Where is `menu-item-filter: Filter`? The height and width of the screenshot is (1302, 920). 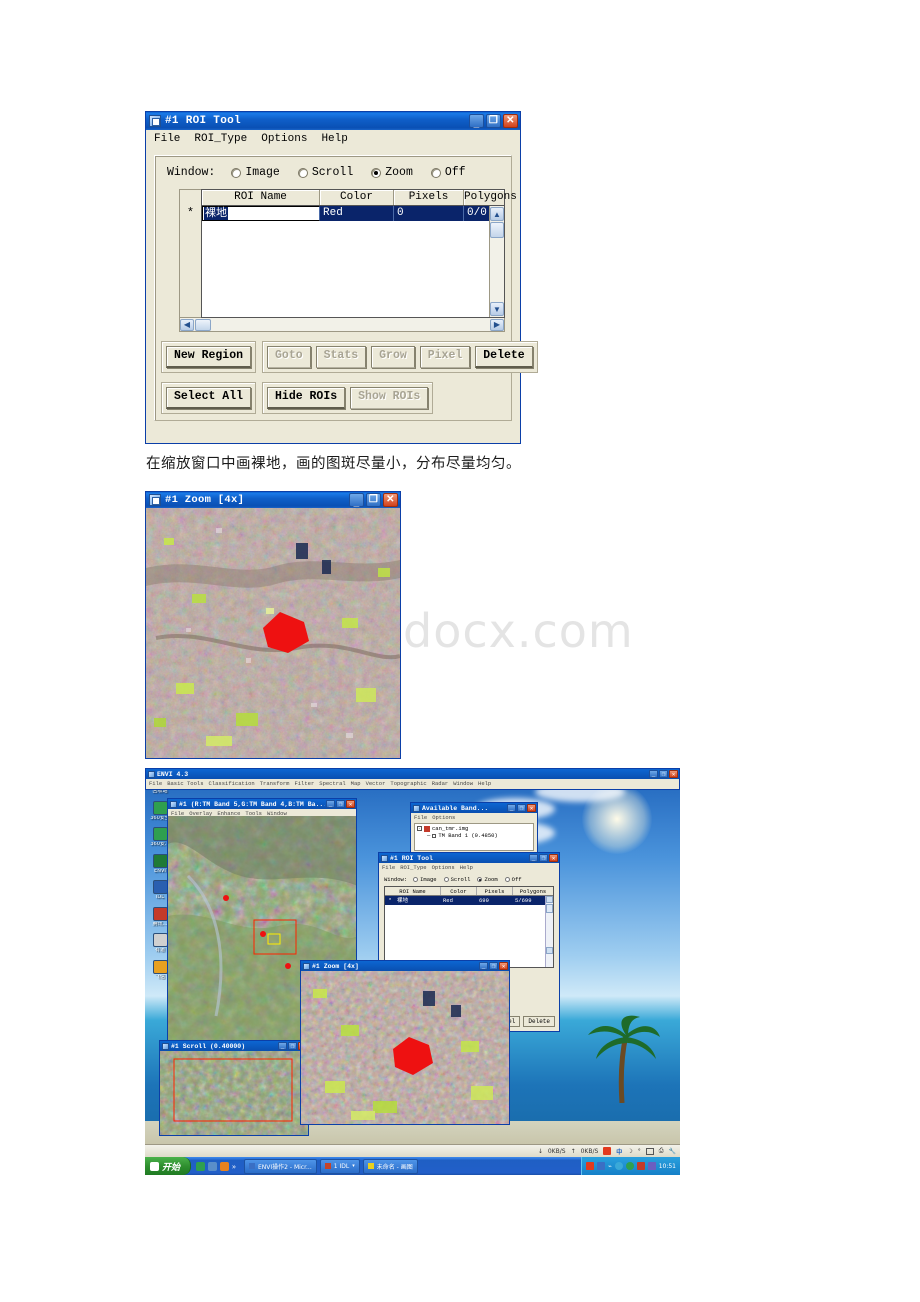
menu-item-filter: Filter is located at coordinates (304, 783).